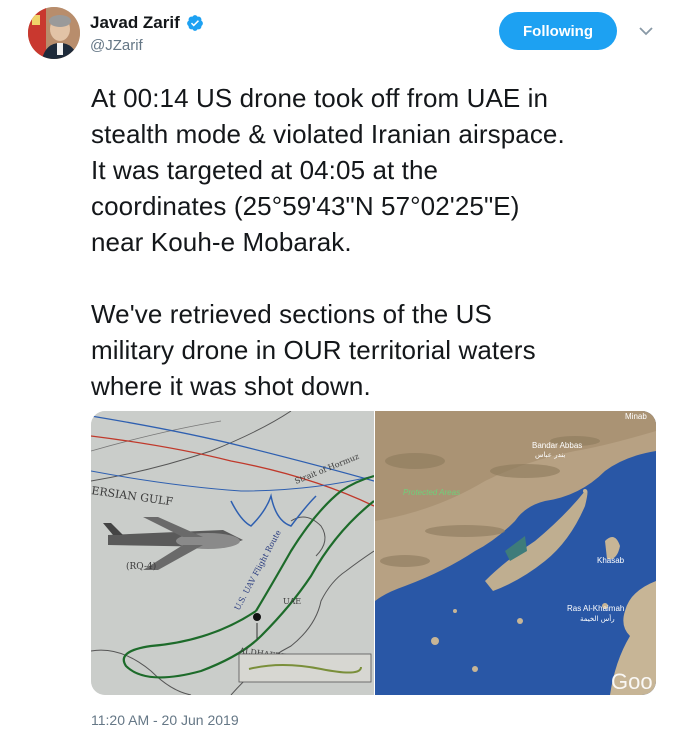 The height and width of the screenshot is (746, 689). Describe the element at coordinates (194, 23) in the screenshot. I see `verified-badge-icon` at that location.